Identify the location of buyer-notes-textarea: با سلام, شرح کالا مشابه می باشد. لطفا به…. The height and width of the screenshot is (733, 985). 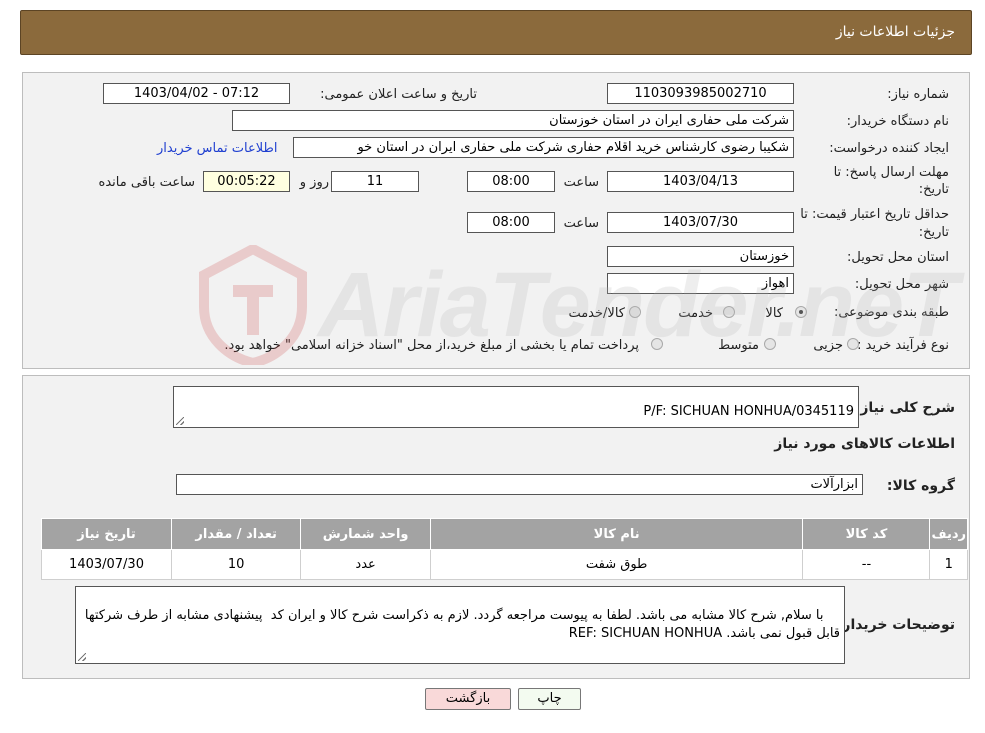
(460, 625).